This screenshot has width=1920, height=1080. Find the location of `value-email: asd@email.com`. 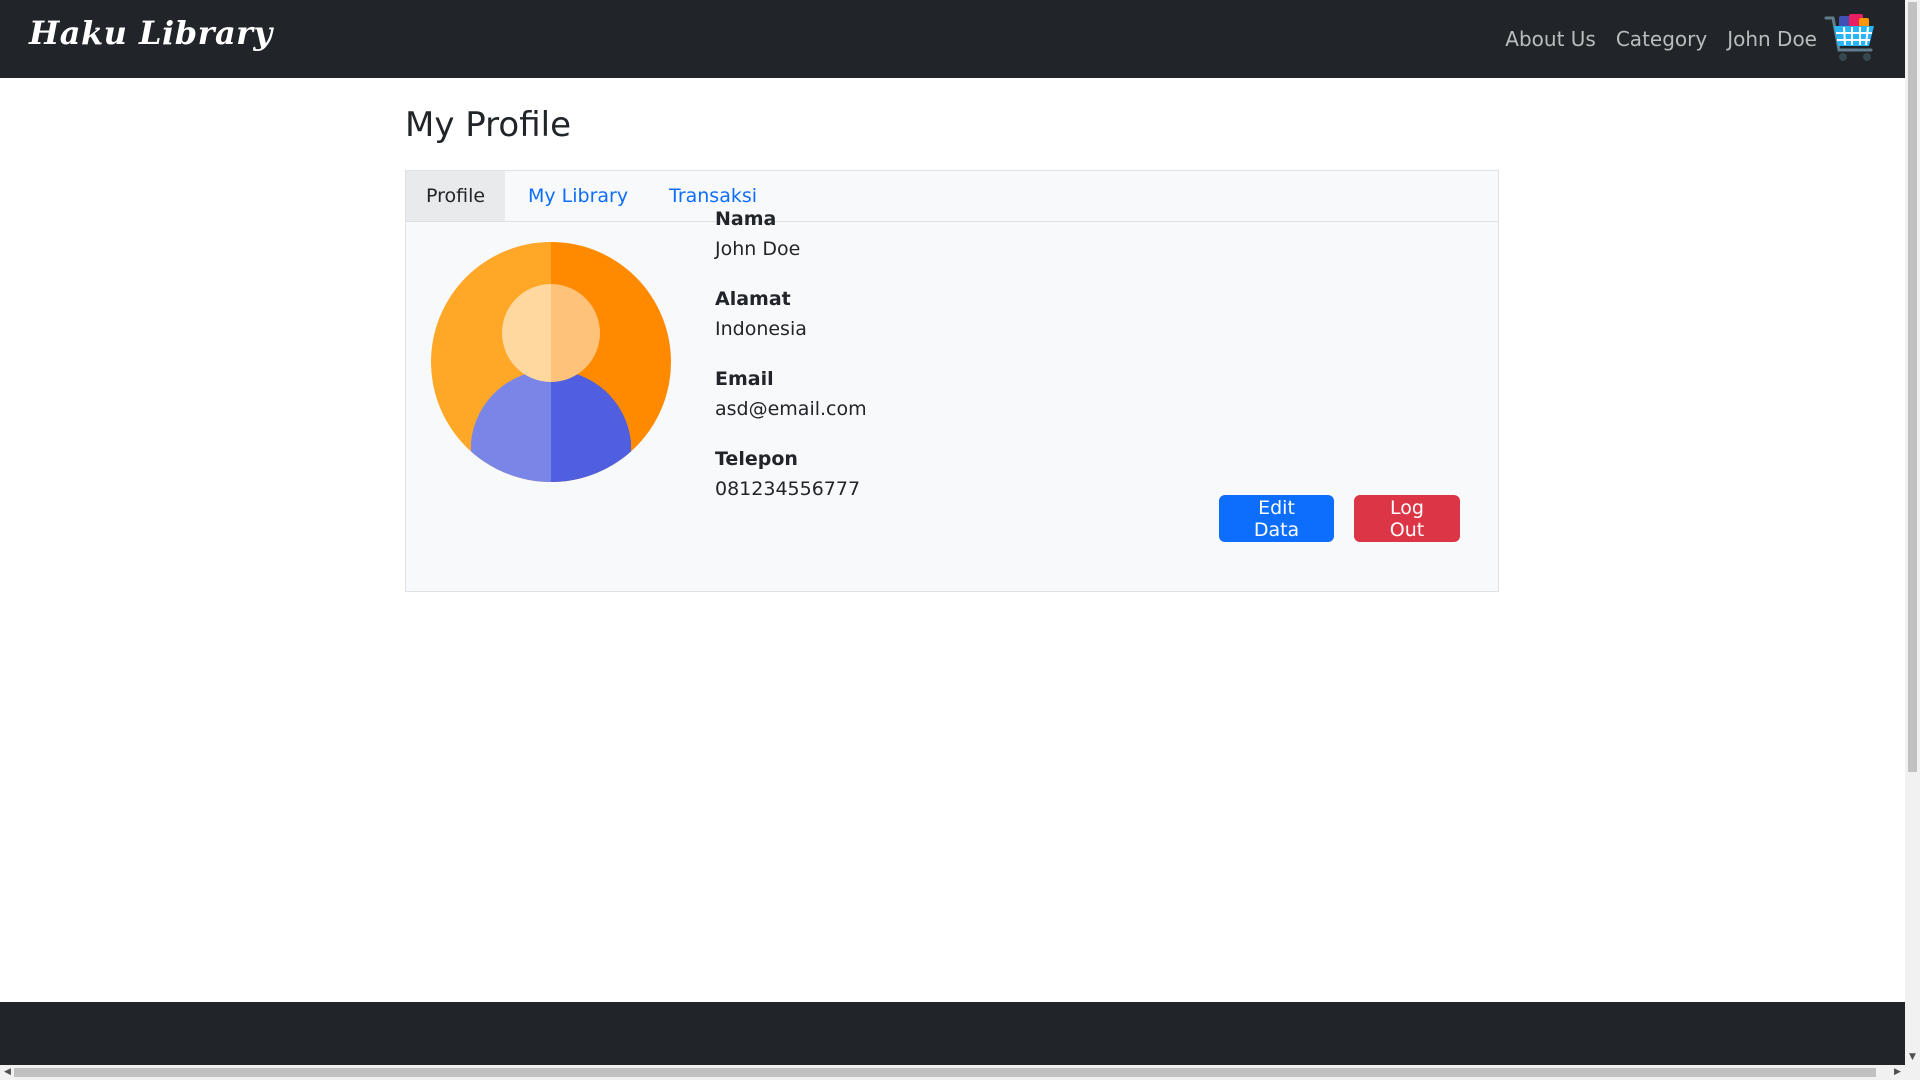

value-email: asd@email.com is located at coordinates (791, 409).